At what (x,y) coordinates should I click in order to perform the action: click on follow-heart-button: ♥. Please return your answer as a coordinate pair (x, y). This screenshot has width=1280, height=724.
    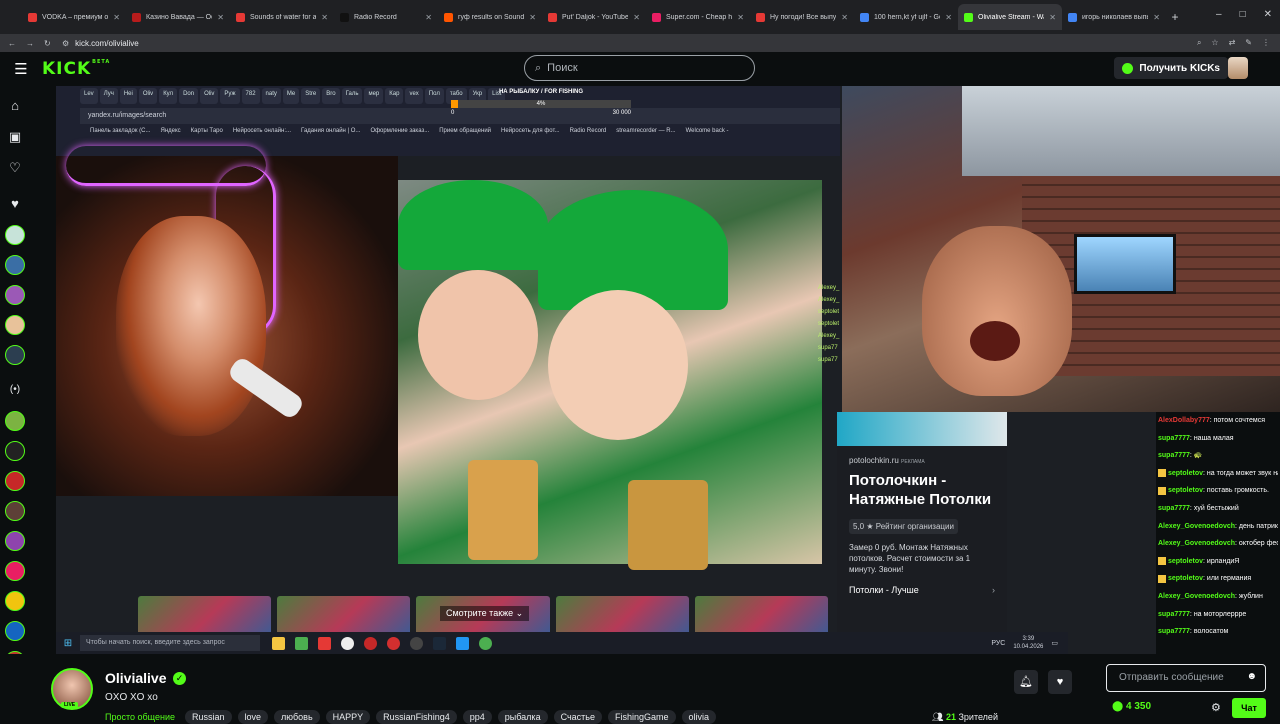
    Looking at the image, I should click on (1060, 682).